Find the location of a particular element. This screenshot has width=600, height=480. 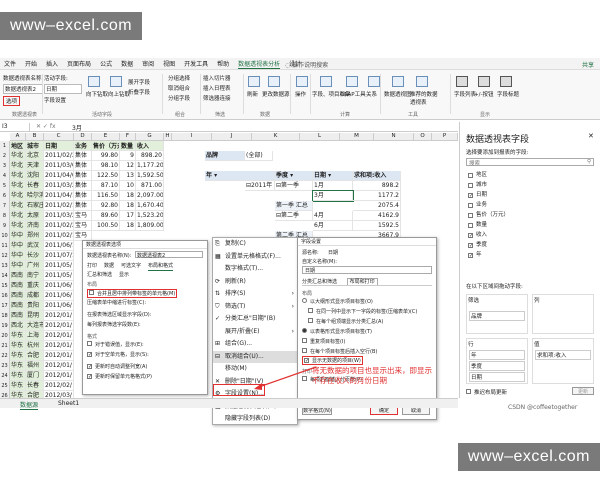

menu-tab-4: 公式 is located at coordinates (106, 63).